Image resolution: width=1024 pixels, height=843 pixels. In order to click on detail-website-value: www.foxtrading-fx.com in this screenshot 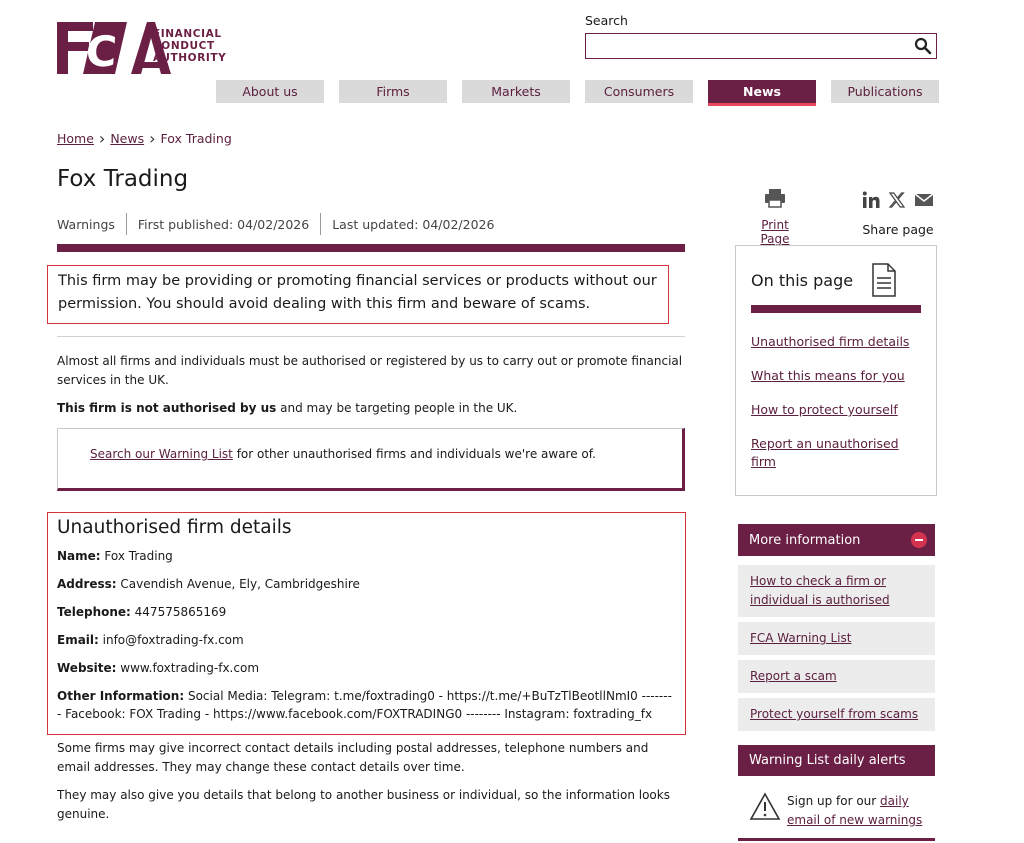, I will do `click(188, 668)`.